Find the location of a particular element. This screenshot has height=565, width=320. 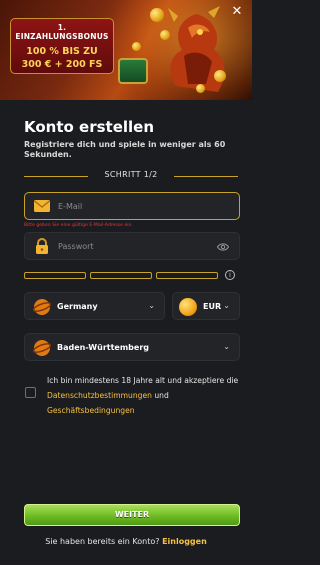

password-field: Passwort is located at coordinates (132, 246).